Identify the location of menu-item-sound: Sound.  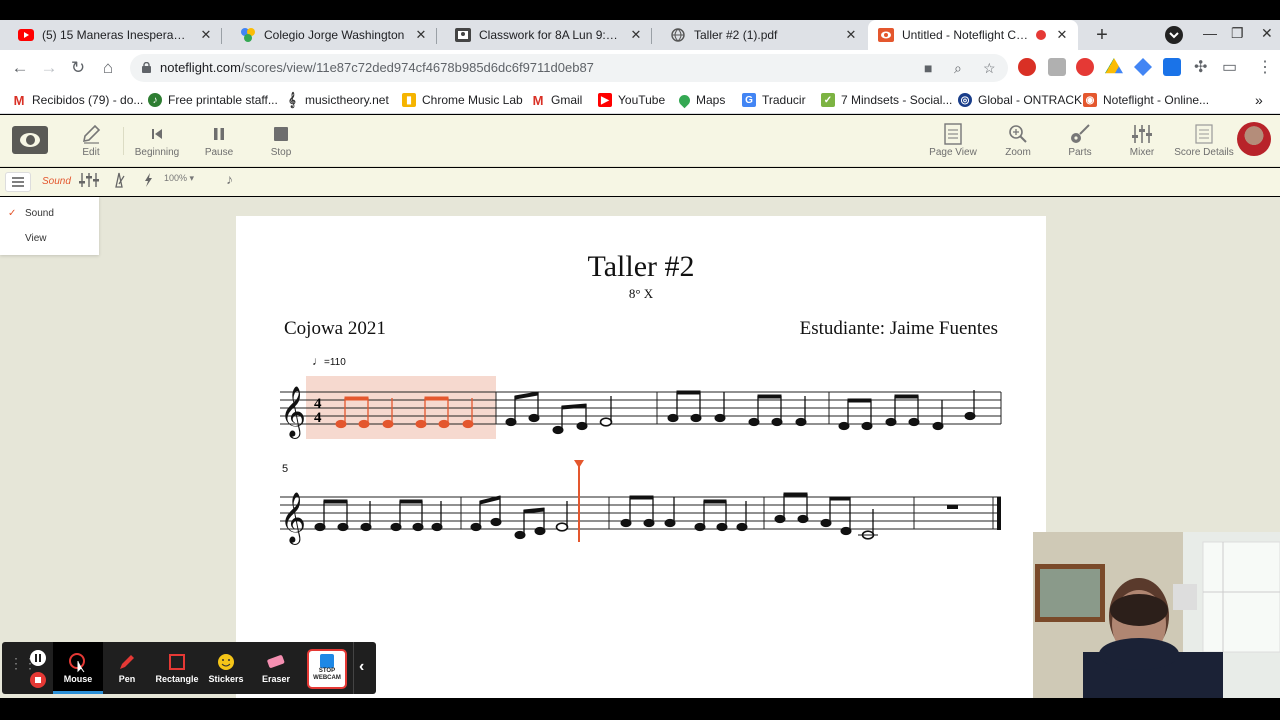
(39, 213).